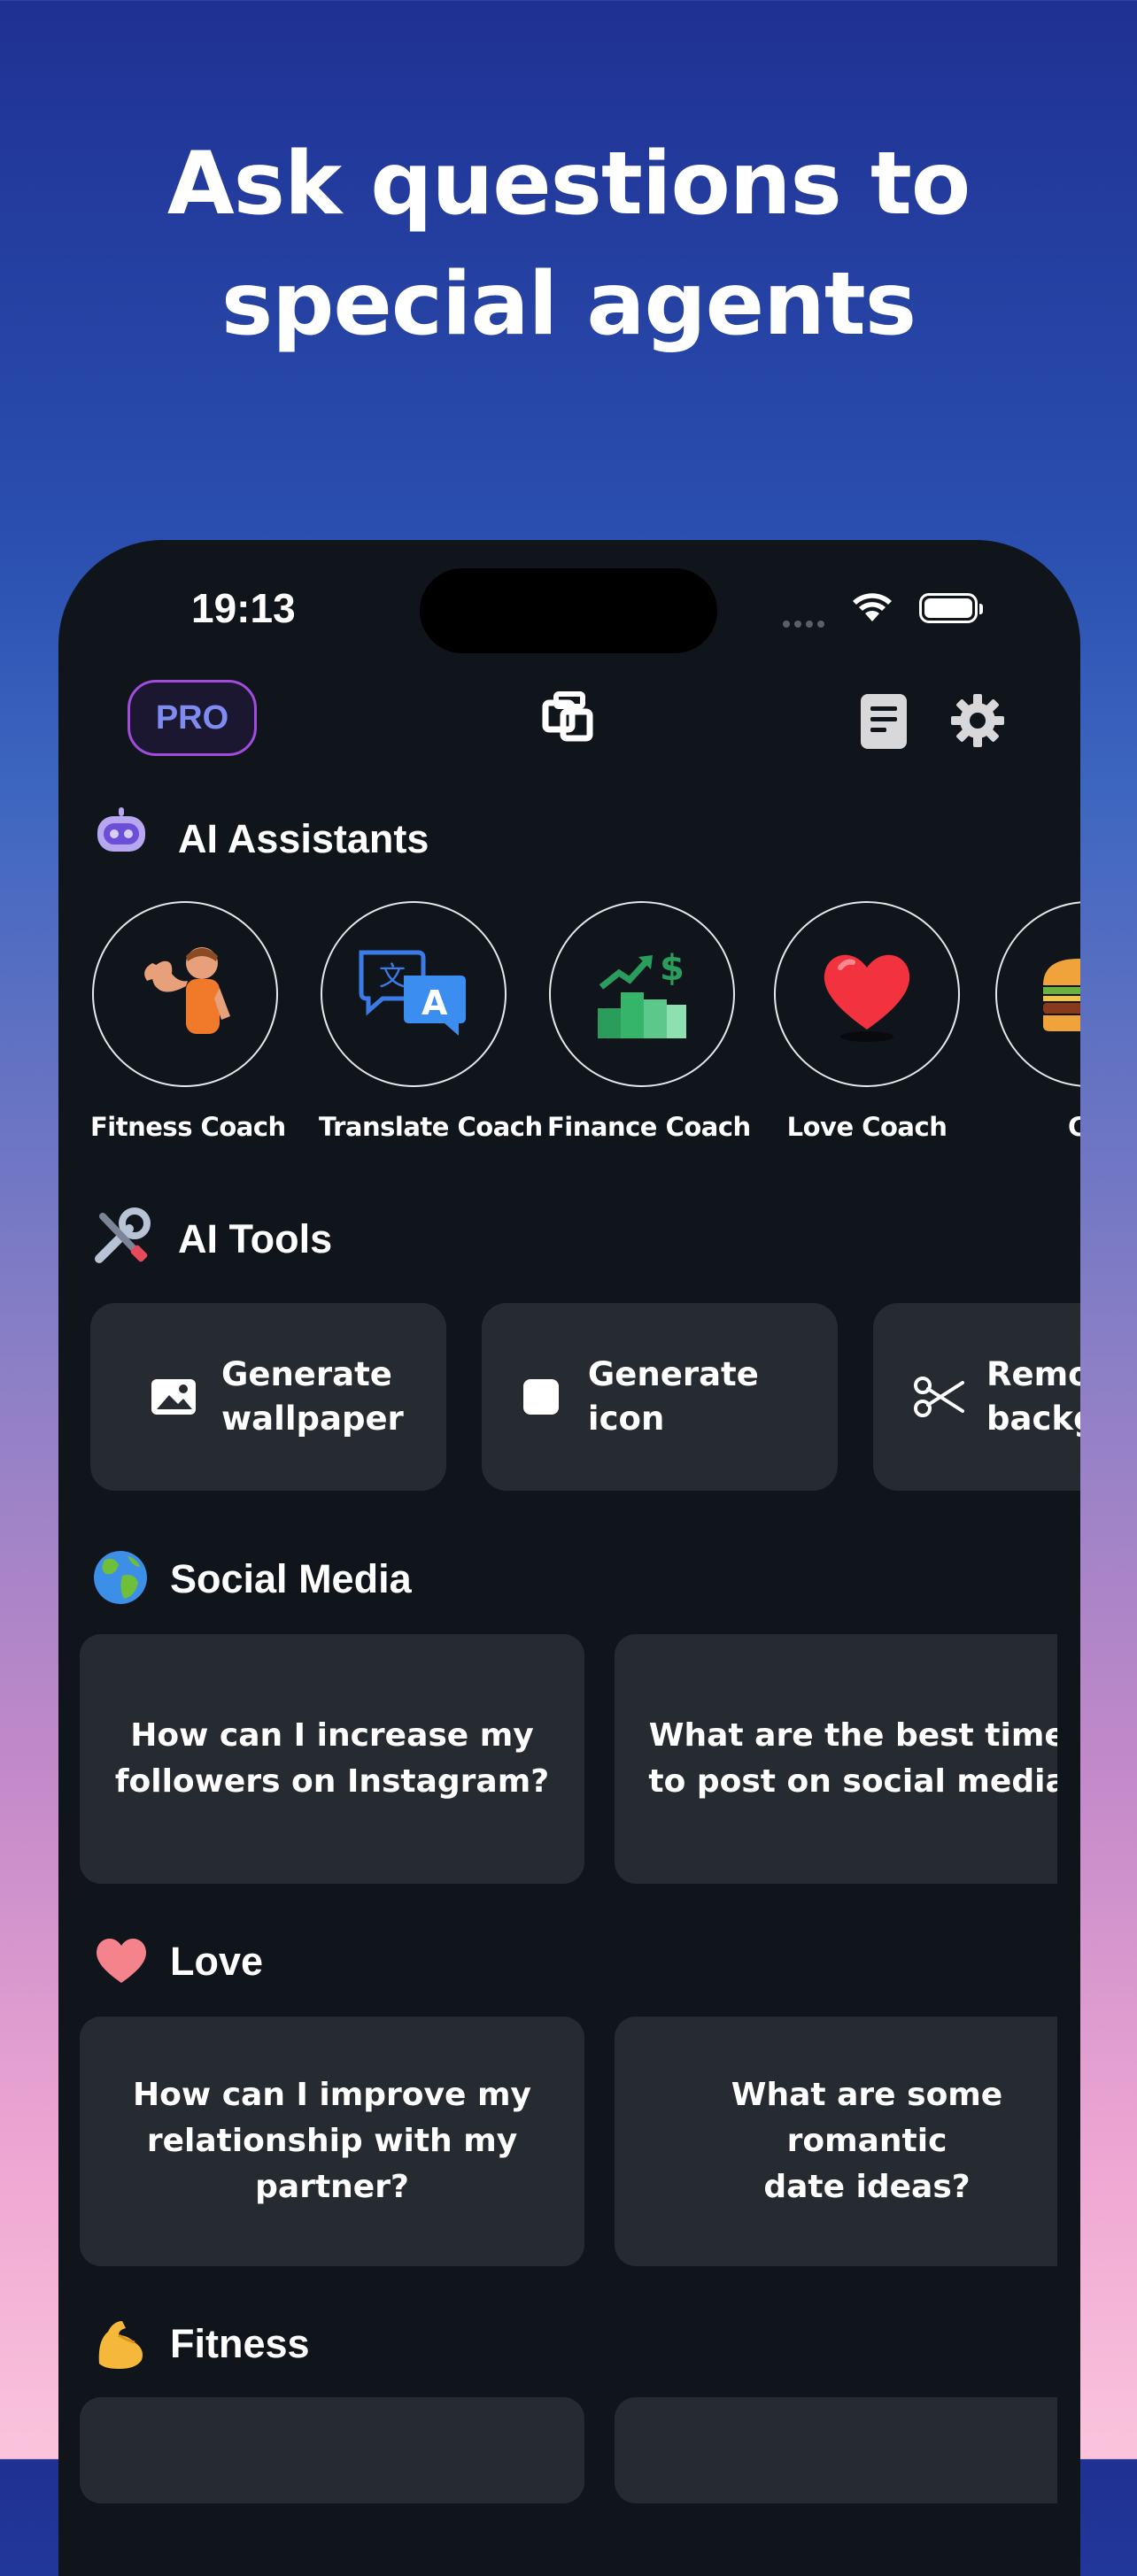 This screenshot has width=1137, height=2576. What do you see at coordinates (173, 1396) in the screenshot?
I see `image-icon` at bounding box center [173, 1396].